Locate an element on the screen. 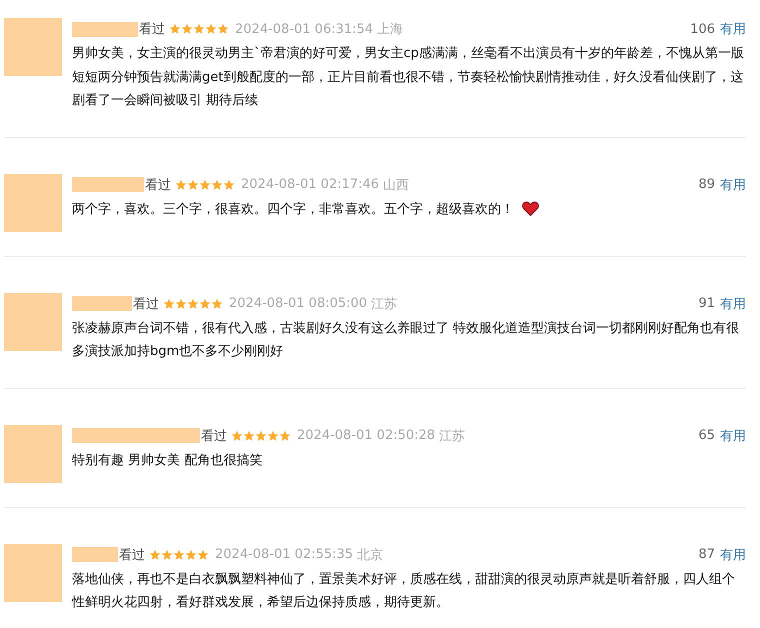 This screenshot has height=628, width=760. review-text: 落地仙侠，再也不是白衣飘飘塑料神仙了，置景美术好评，质感在线，甜甜演的很灵动原声就是听着舒服，四人组个性鲜明火花四射，看好群戏发展，希望后边保持质感，期待更新。 is located at coordinates (404, 591).